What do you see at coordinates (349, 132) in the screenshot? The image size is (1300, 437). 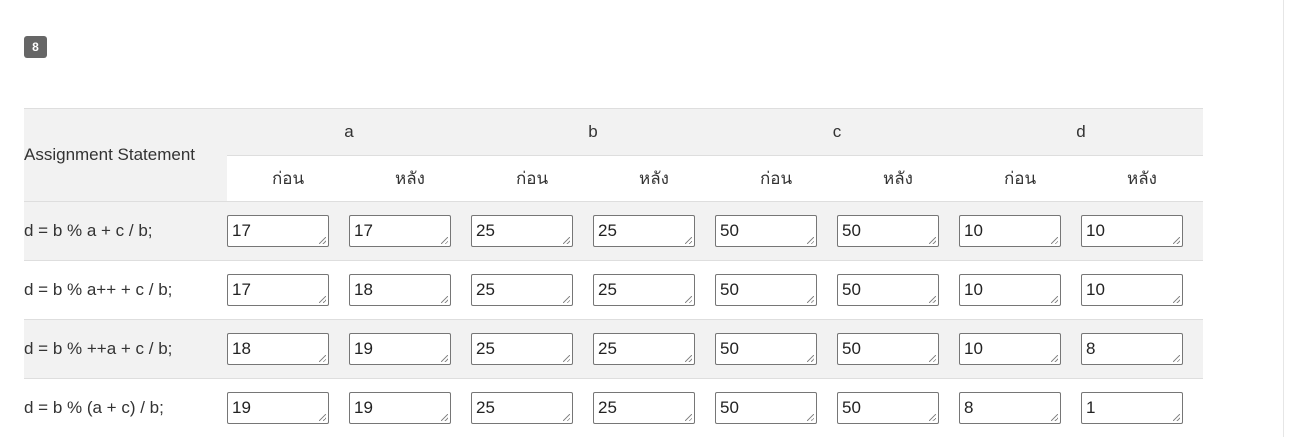 I see `variable-header-a: a` at bounding box center [349, 132].